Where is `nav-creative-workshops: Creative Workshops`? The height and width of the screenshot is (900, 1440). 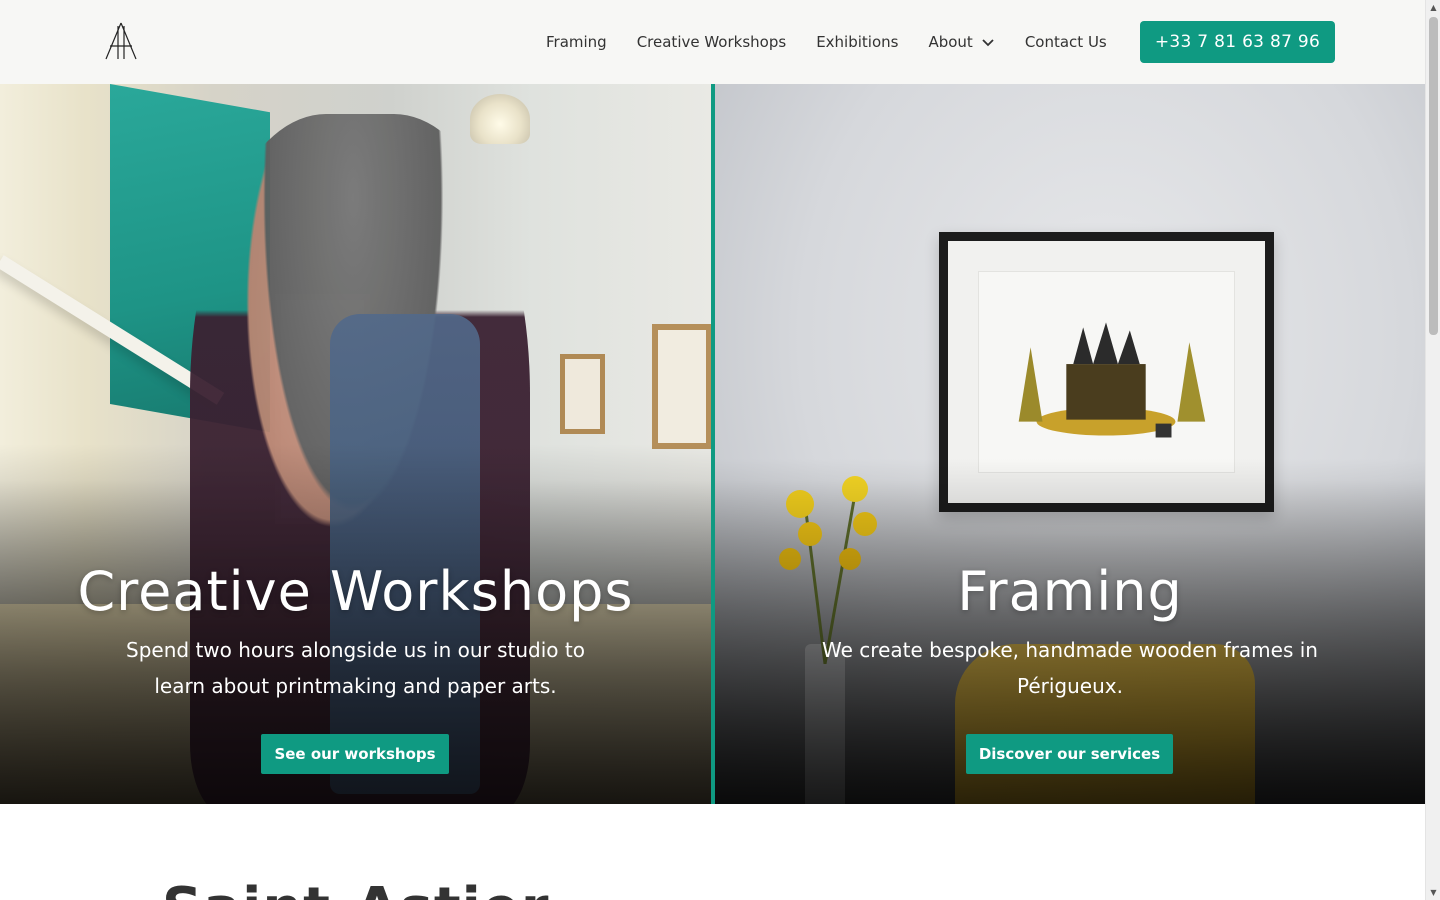
nav-creative-workshops: Creative Workshops is located at coordinates (711, 42).